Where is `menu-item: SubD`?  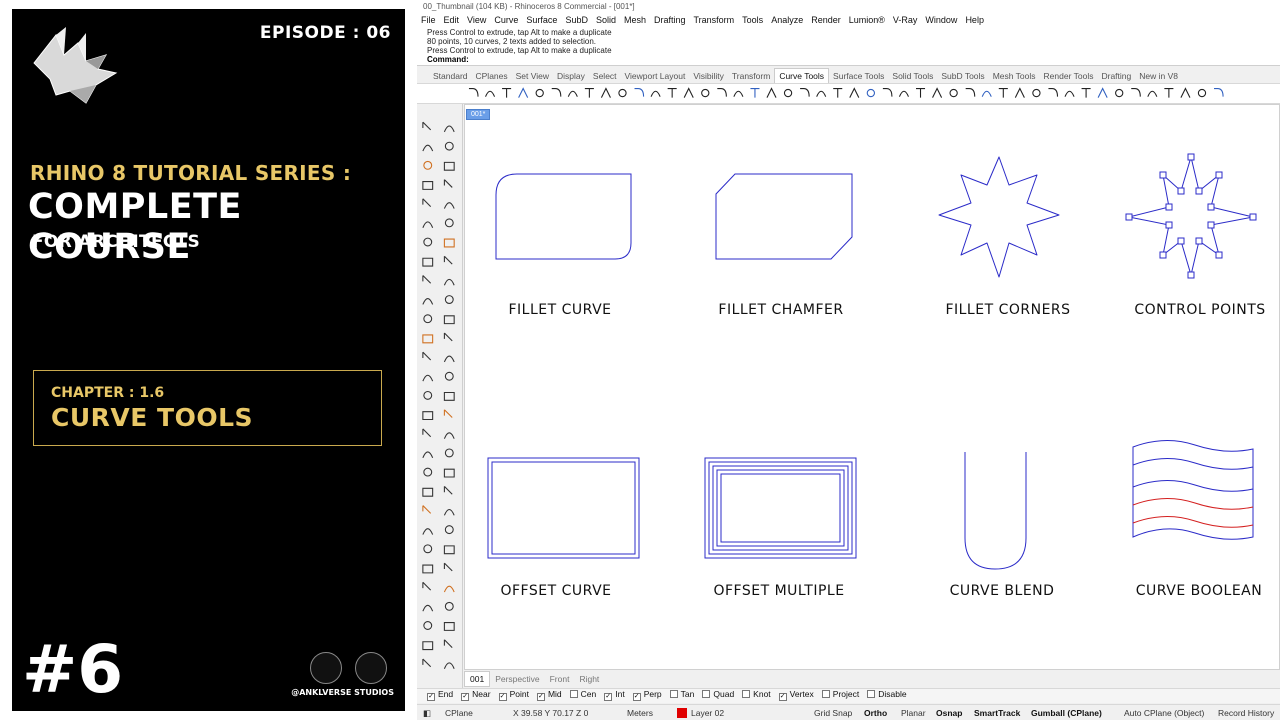 menu-item: SubD is located at coordinates (576, 20).